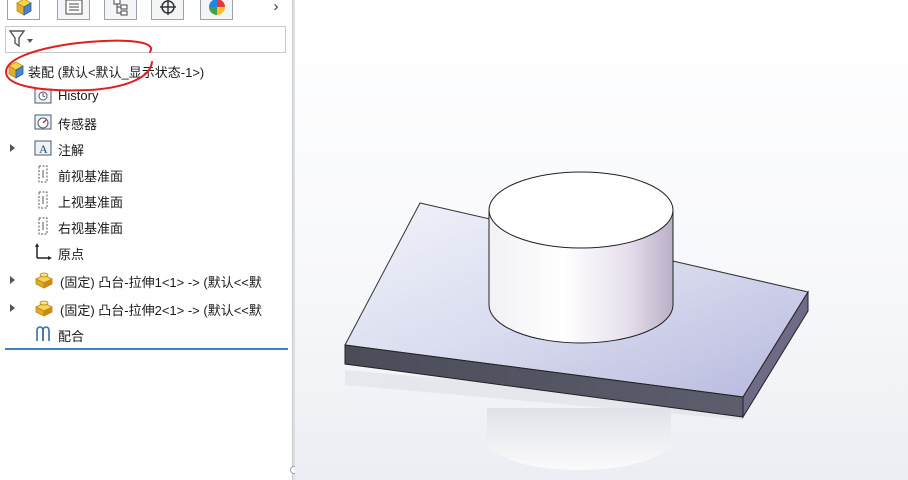 This screenshot has height=480, width=908. Describe the element at coordinates (22, 39) in the screenshot. I see `filter-funnel-icon` at that location.